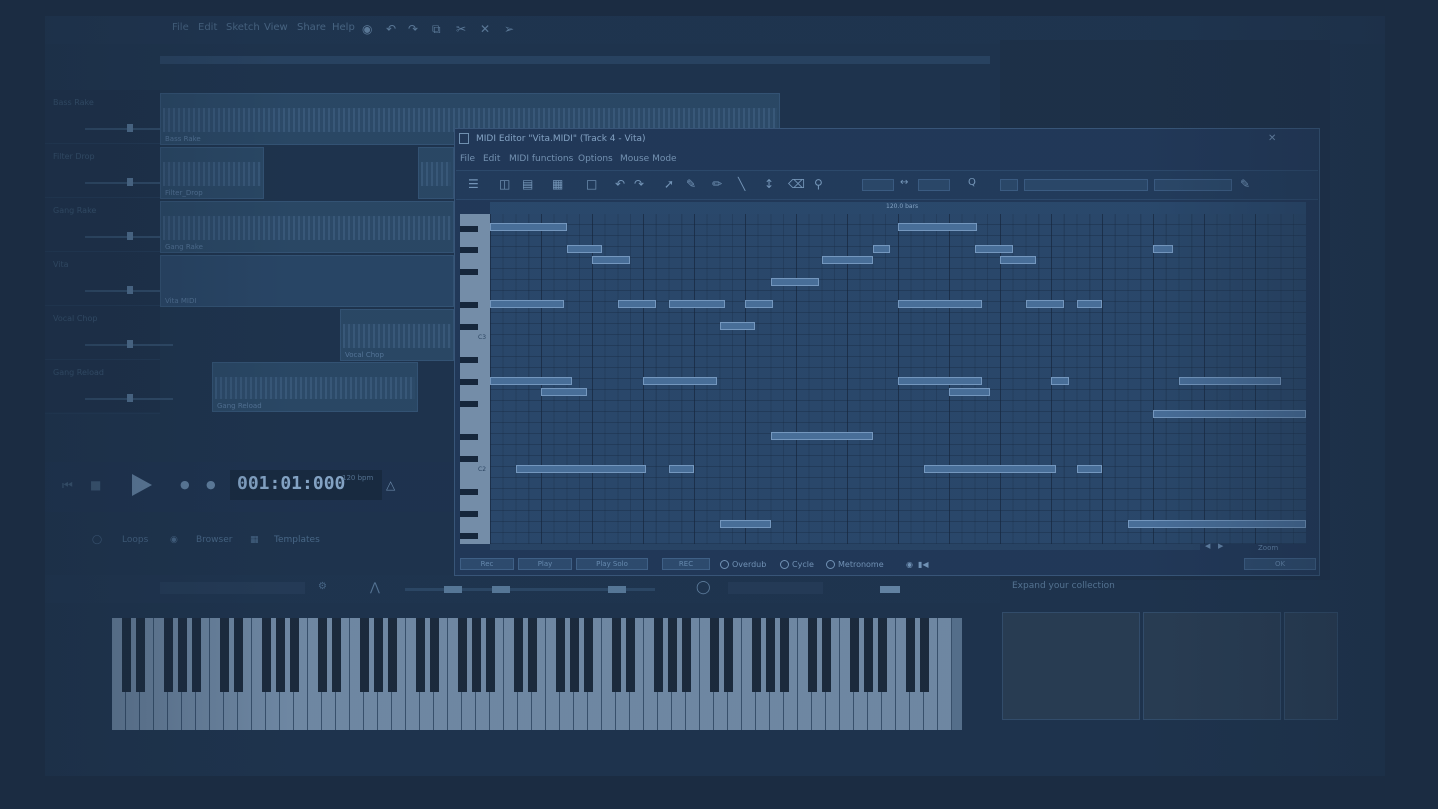  What do you see at coordinates (473, 184) in the screenshot?
I see `list-view-icon: ☰` at bounding box center [473, 184].